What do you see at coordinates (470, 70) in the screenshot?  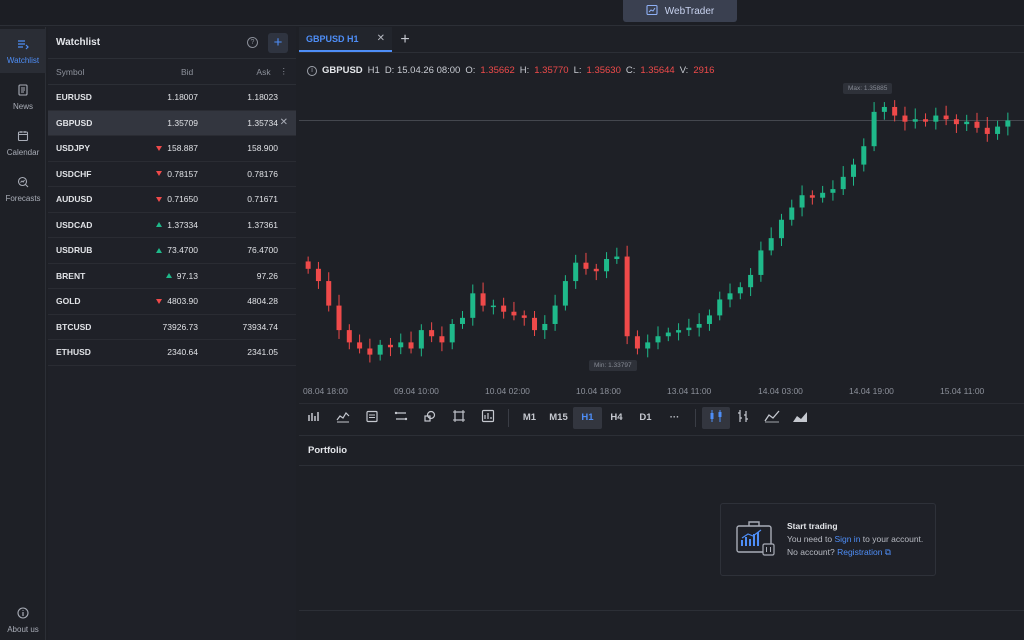 I see `open-label: O:` at bounding box center [470, 70].